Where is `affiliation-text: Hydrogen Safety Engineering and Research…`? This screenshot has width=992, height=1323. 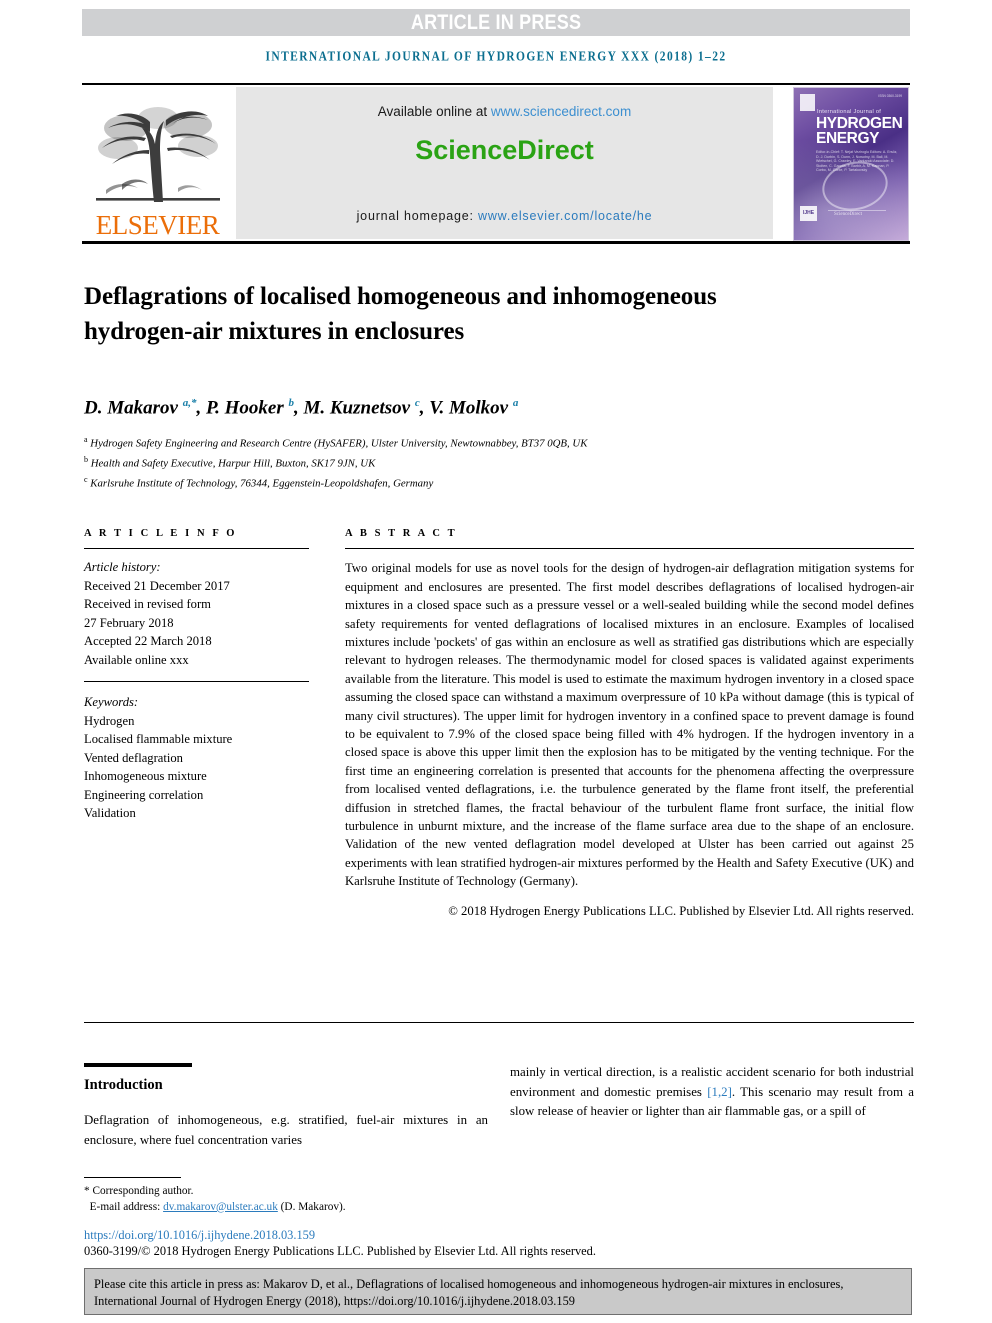
affiliation-text: Hydrogen Safety Engineering and Research… is located at coordinates (339, 443).